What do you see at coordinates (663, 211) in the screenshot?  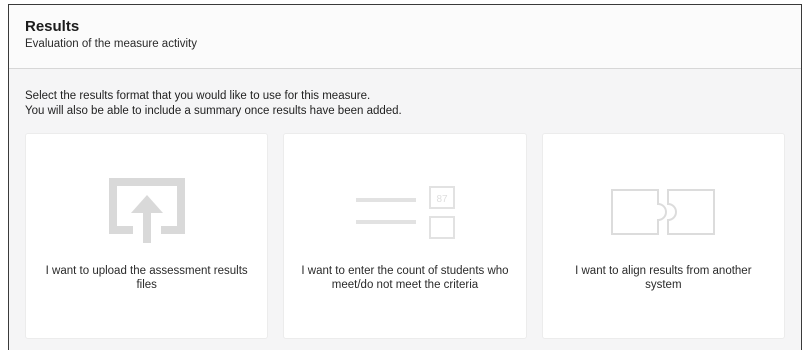 I see `puzzle-align-icon` at bounding box center [663, 211].